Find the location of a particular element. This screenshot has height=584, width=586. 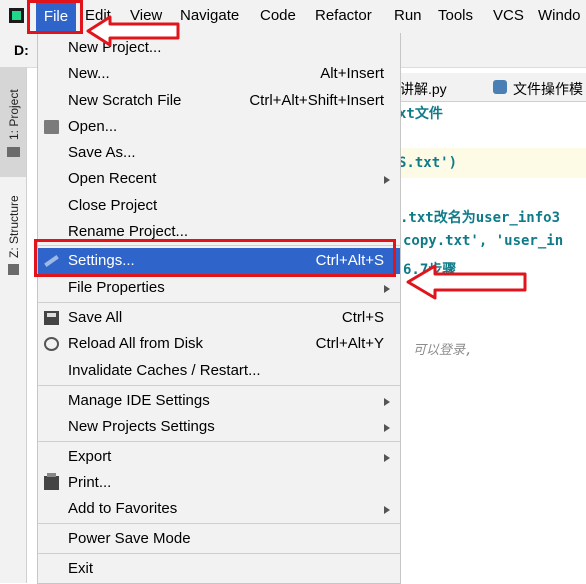

menu-vcs: VCS is located at coordinates (508, 15).